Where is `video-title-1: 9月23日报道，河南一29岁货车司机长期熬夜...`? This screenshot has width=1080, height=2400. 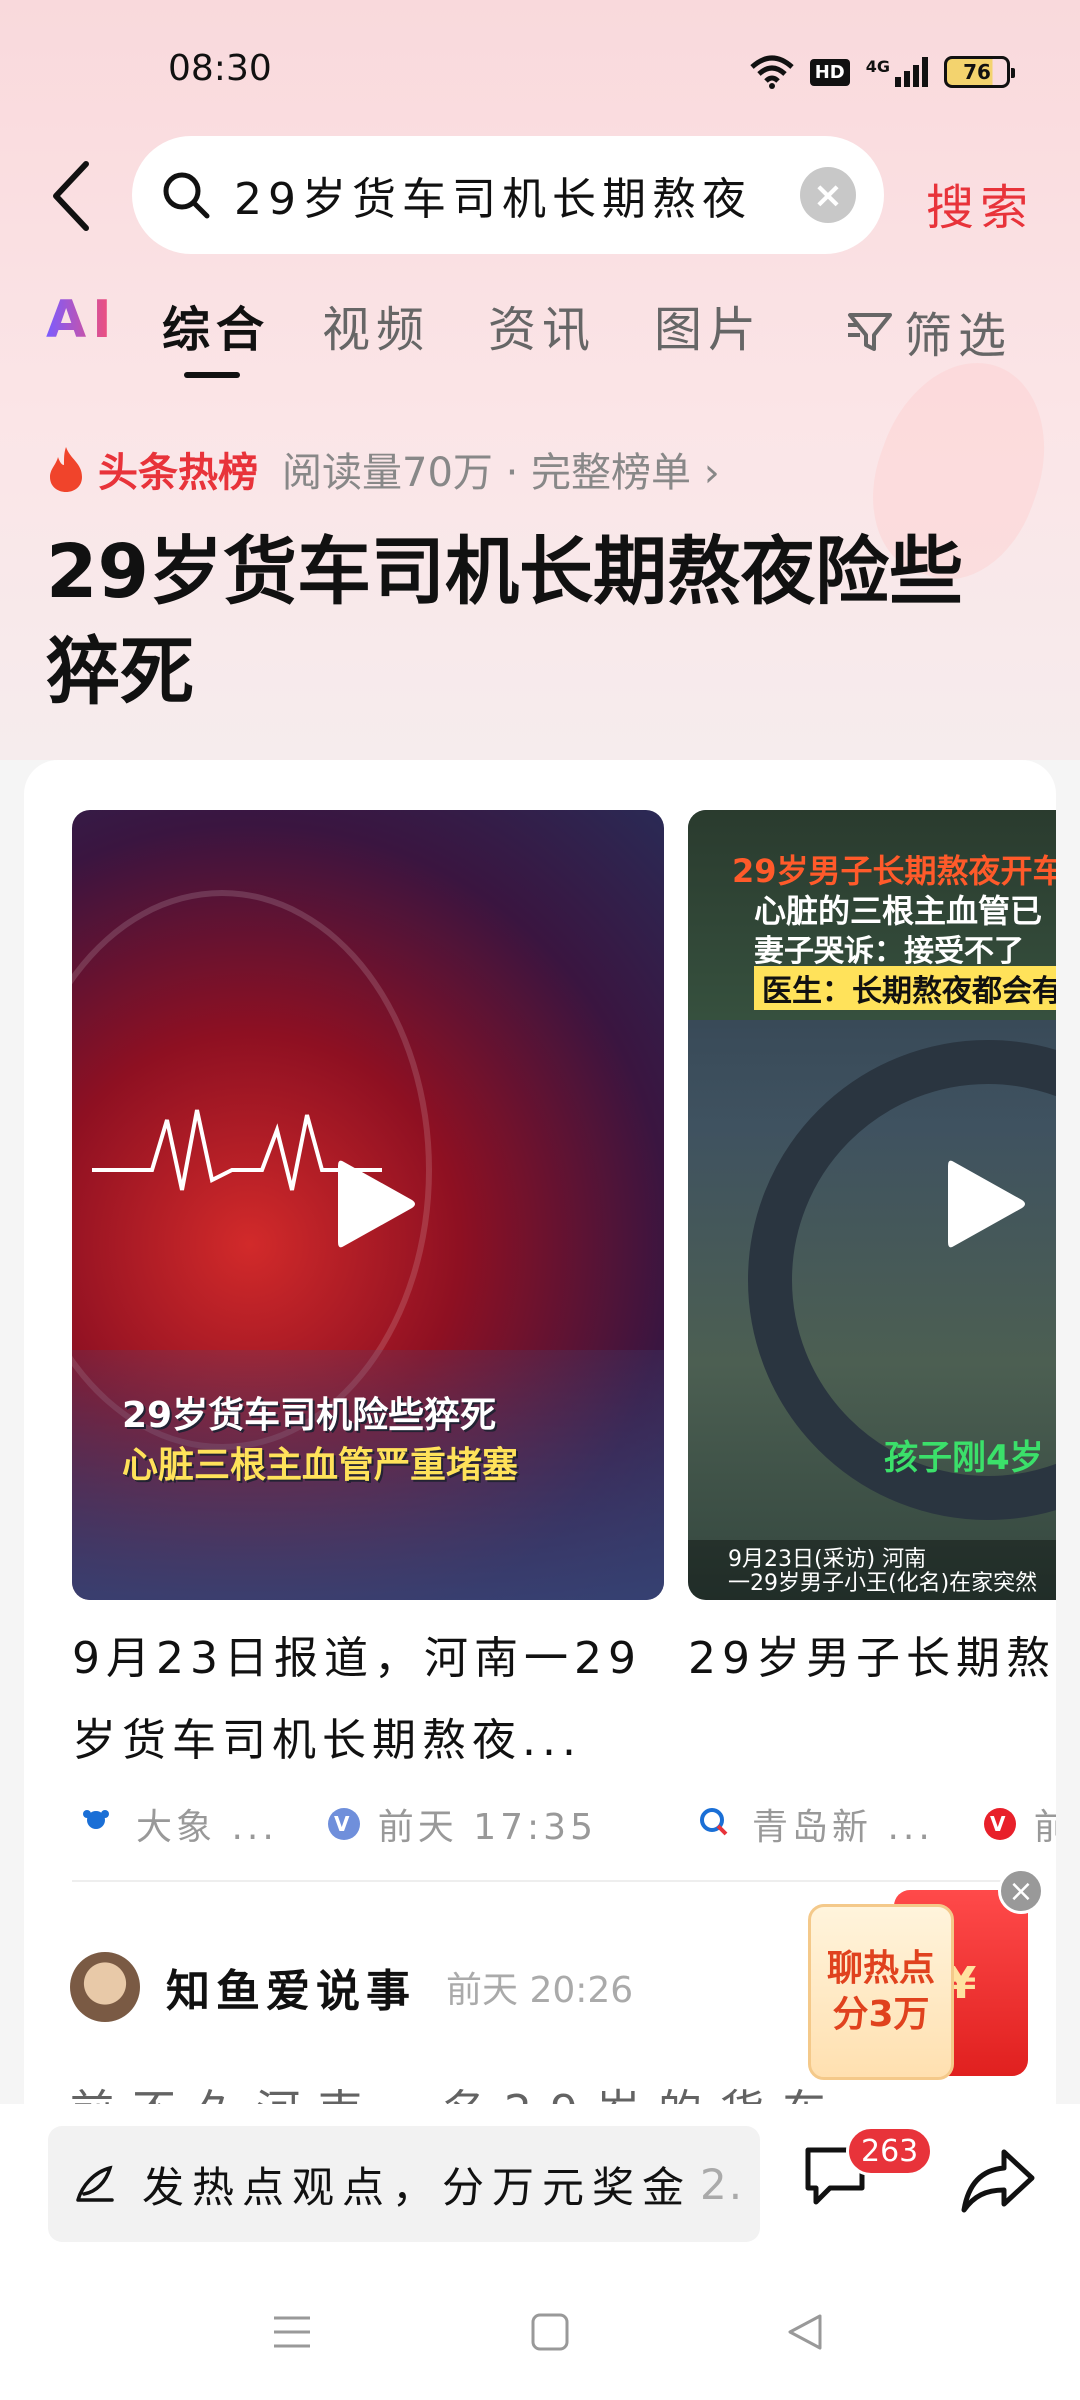 video-title-1: 9月23日报道，河南一29岁货车司机长期熬夜... is located at coordinates (372, 1700).